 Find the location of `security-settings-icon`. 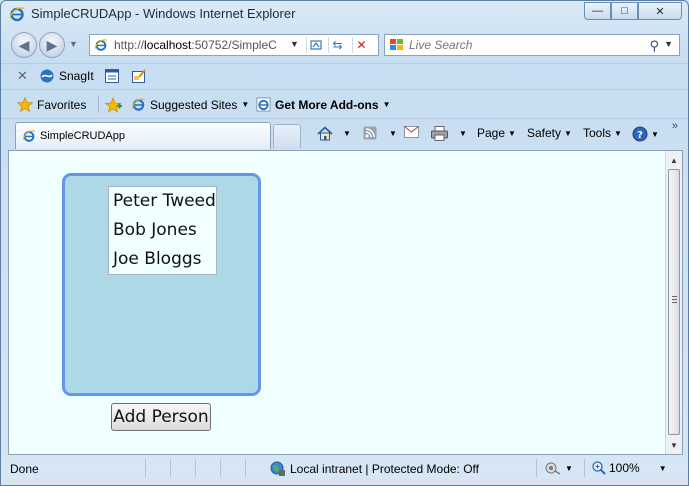

security-settings-icon is located at coordinates (553, 468).